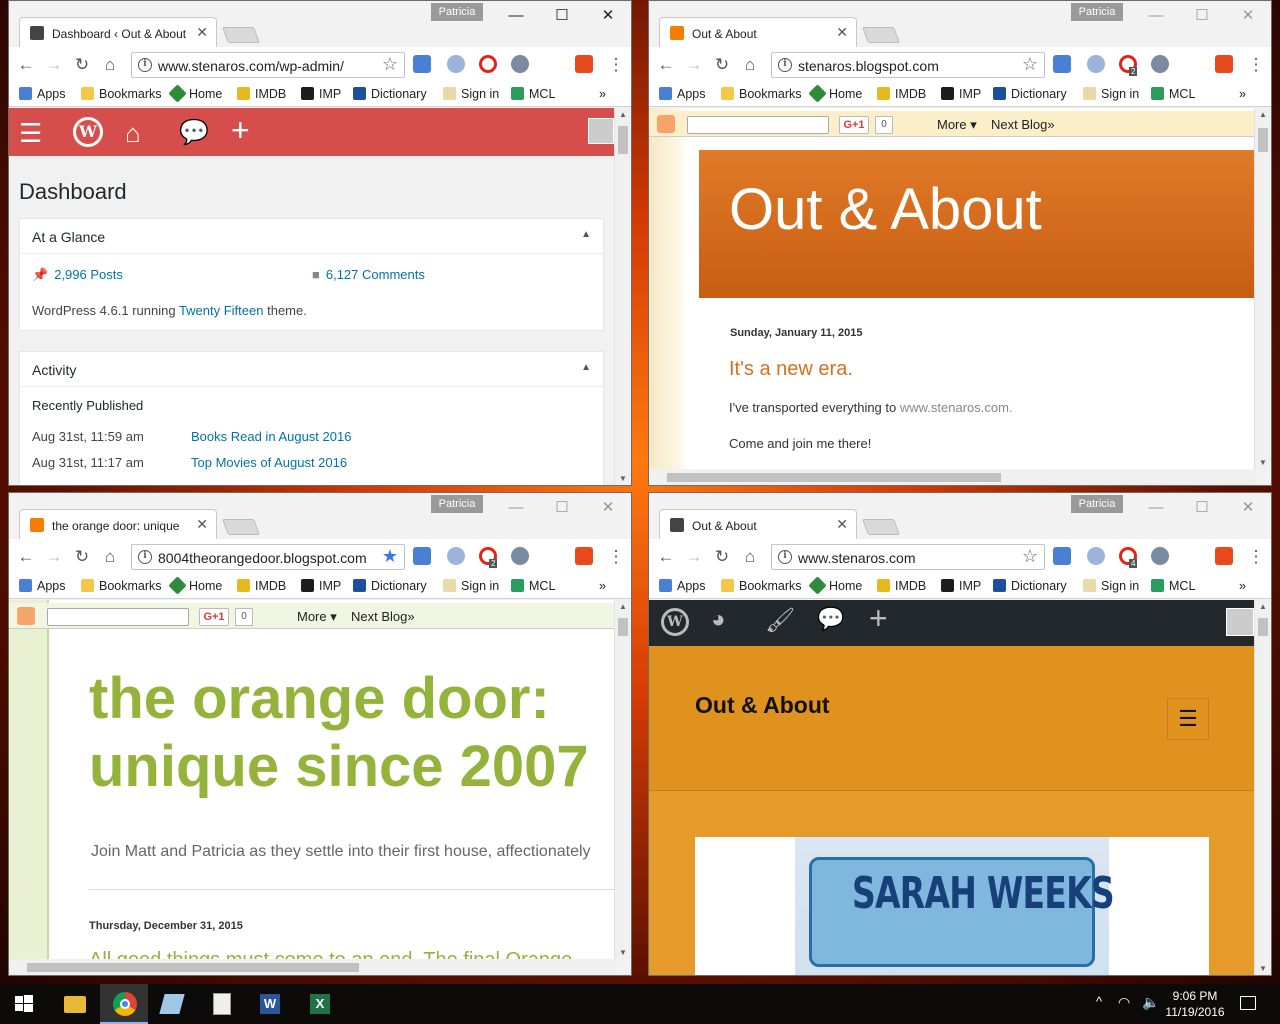  Describe the element at coordinates (1099, 1001) in the screenshot. I see `tray-overflow-icon: ^` at that location.